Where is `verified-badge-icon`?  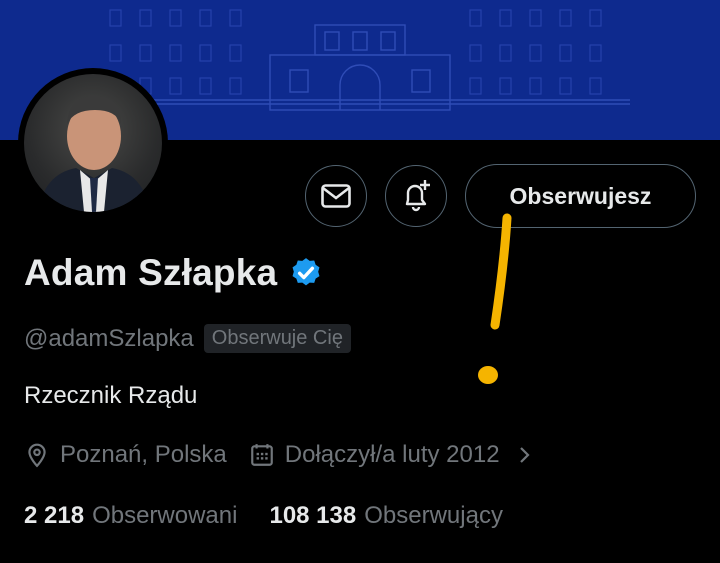
verified-badge-icon is located at coordinates (306, 273).